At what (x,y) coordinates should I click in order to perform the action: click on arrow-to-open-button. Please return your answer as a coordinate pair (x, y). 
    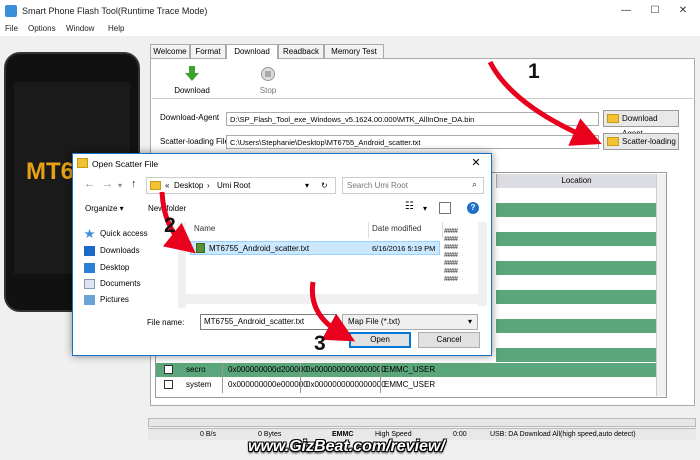
    Looking at the image, I should click on (332, 311).